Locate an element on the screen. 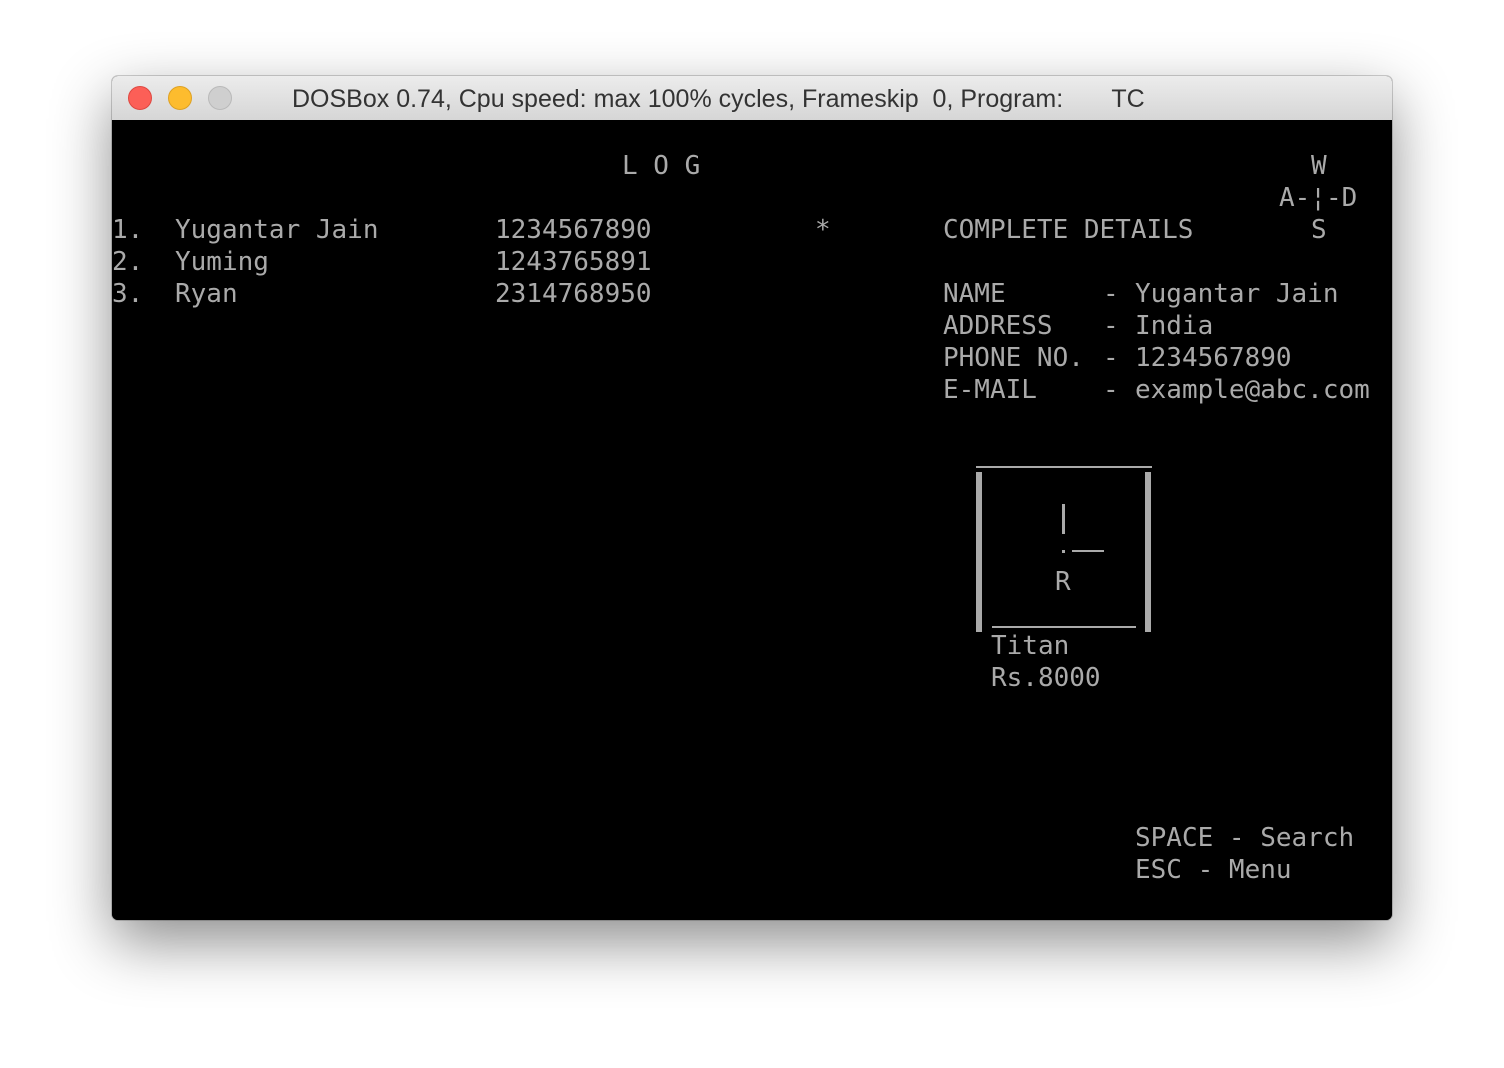 The image size is (1504, 1068). maximize-window-button is located at coordinates (220, 98).